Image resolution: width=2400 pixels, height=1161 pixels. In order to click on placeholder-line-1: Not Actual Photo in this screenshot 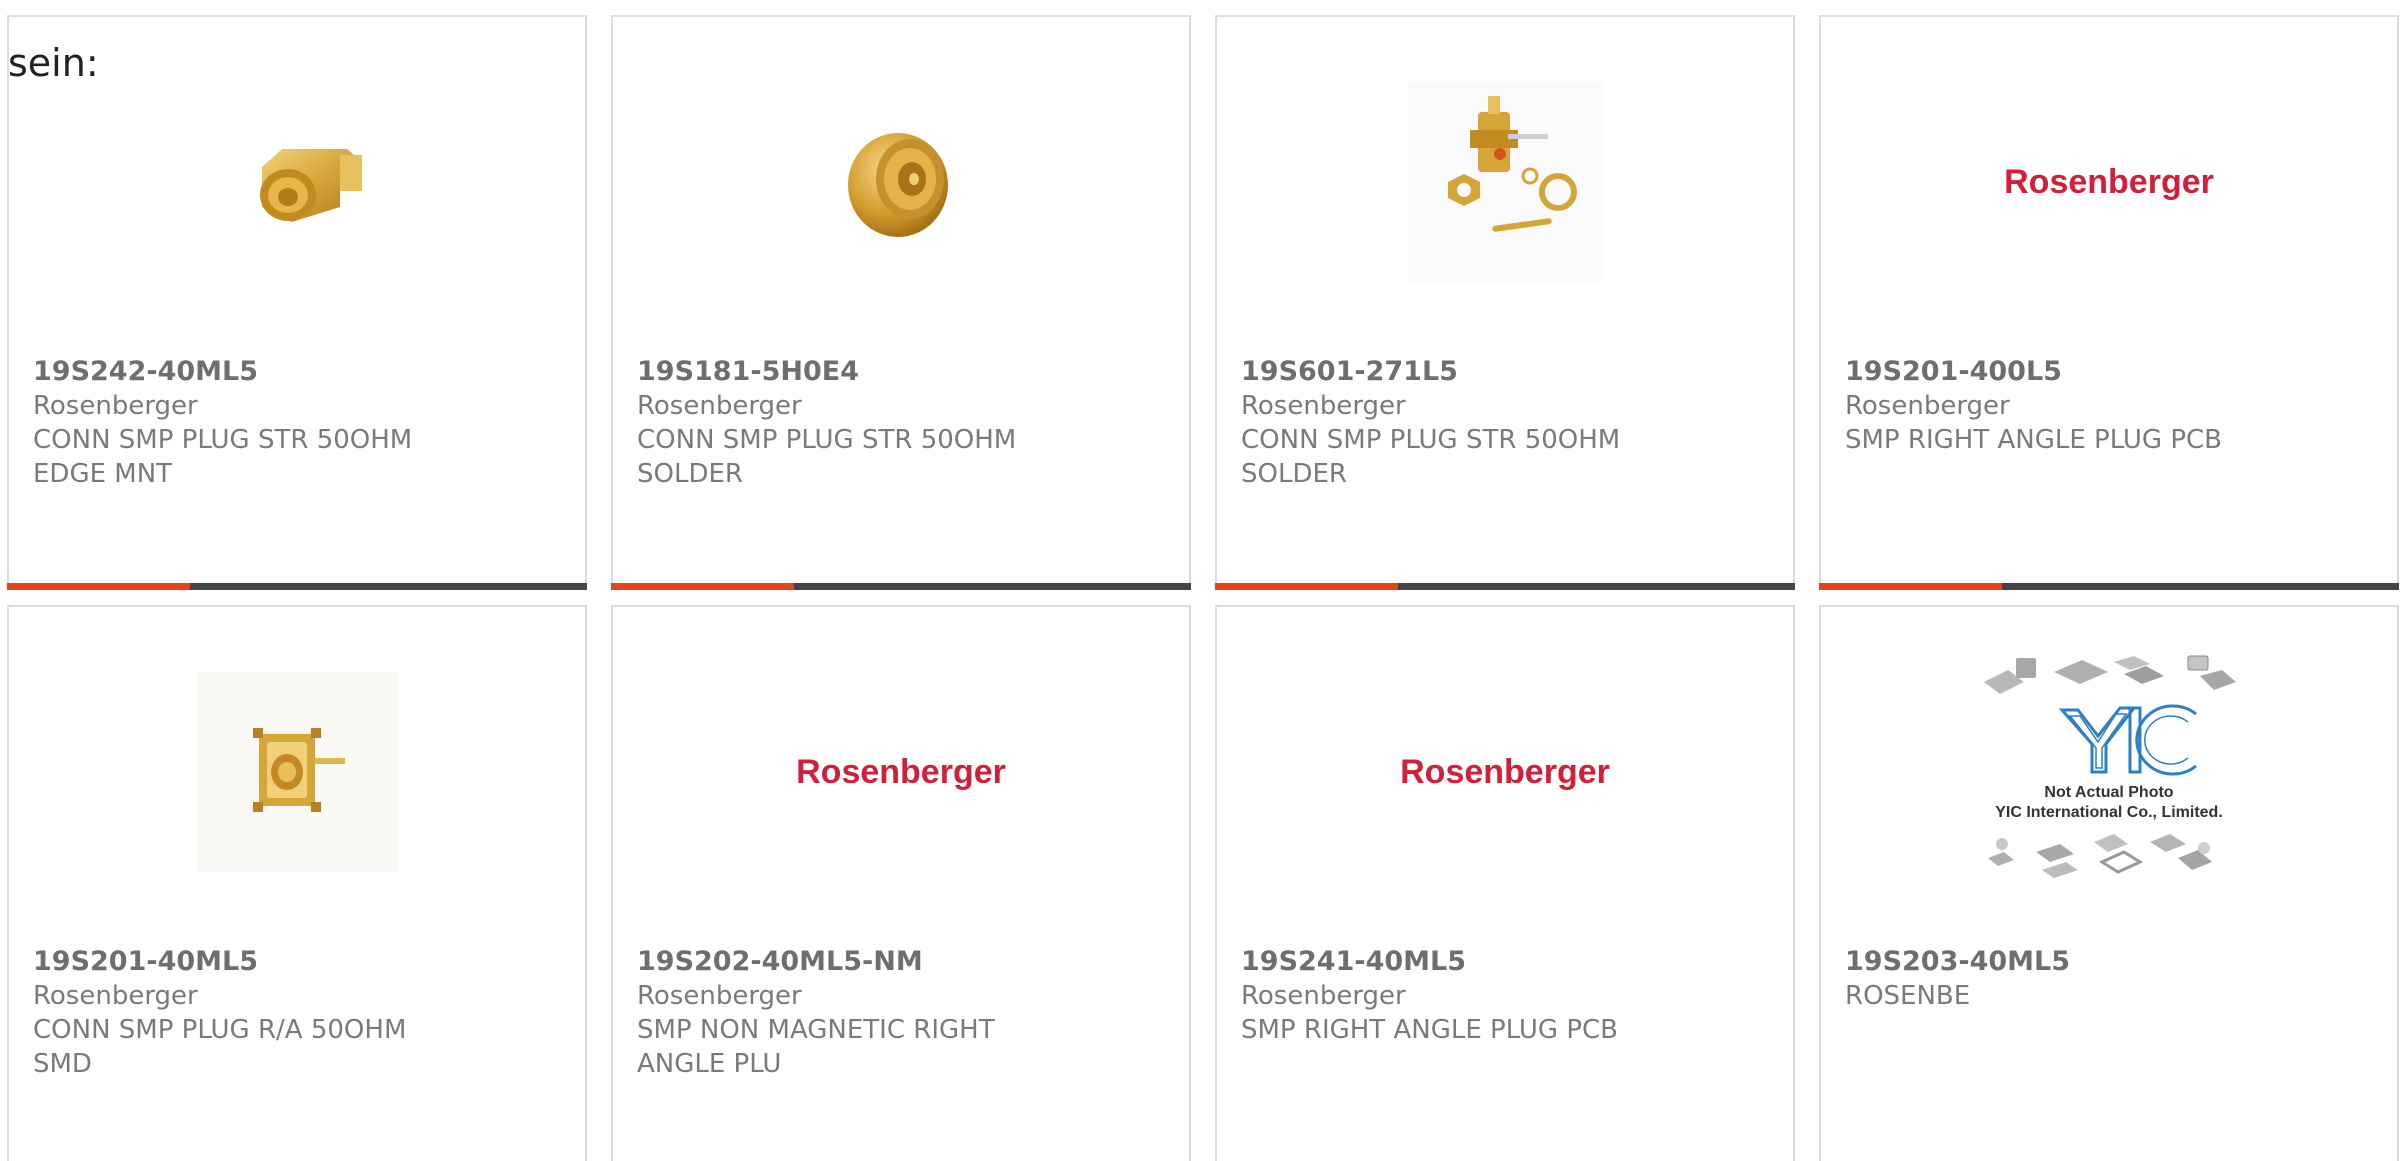, I will do `click(2108, 792)`.